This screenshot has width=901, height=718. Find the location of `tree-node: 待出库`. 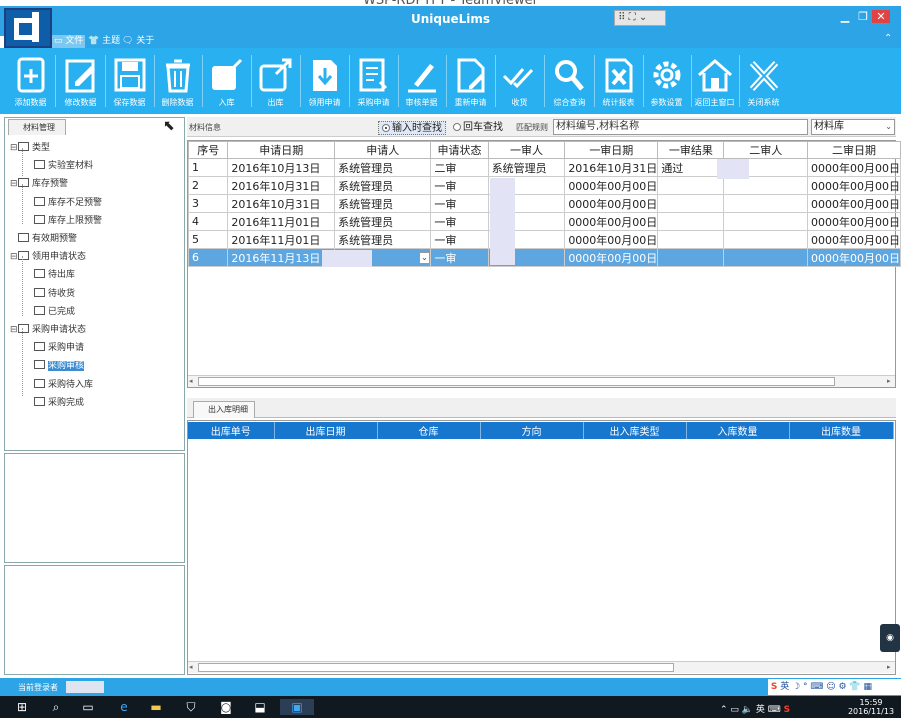

tree-node: 待出库 is located at coordinates (54, 275).